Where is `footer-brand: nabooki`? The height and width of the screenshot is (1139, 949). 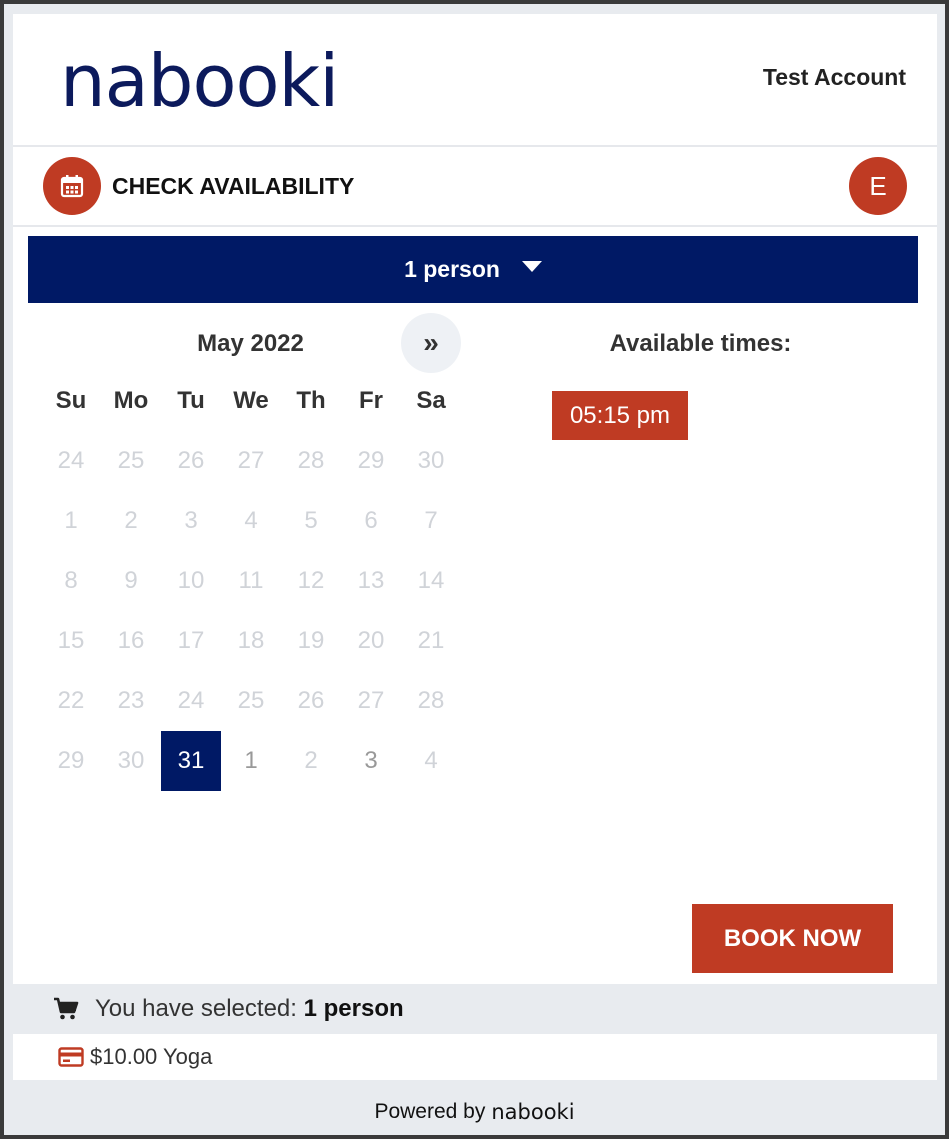 footer-brand: nabooki is located at coordinates (532, 1112).